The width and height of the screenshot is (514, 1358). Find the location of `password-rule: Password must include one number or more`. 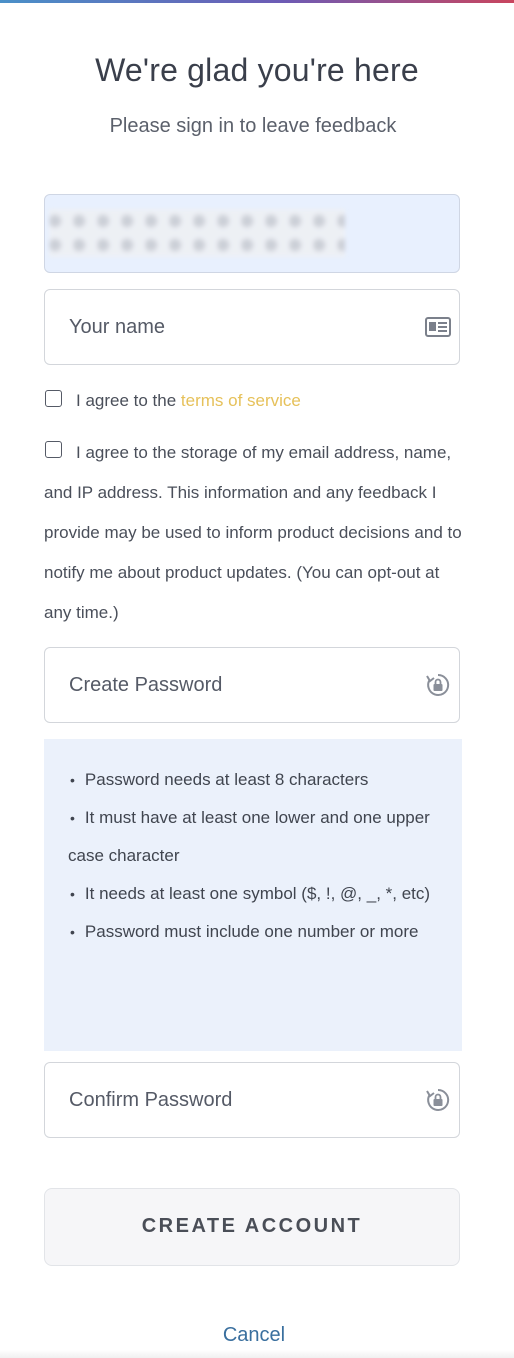

password-rule: Password must include one number or more is located at coordinates (255, 932).